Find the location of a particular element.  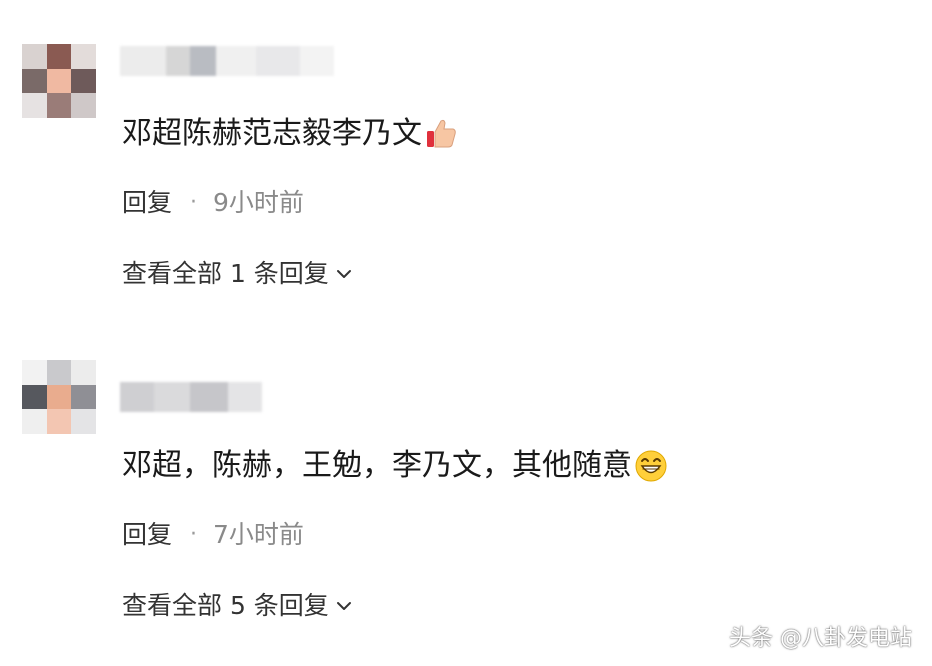

view-all-replies-label: 查看全部 1 条回复 is located at coordinates (225, 273).